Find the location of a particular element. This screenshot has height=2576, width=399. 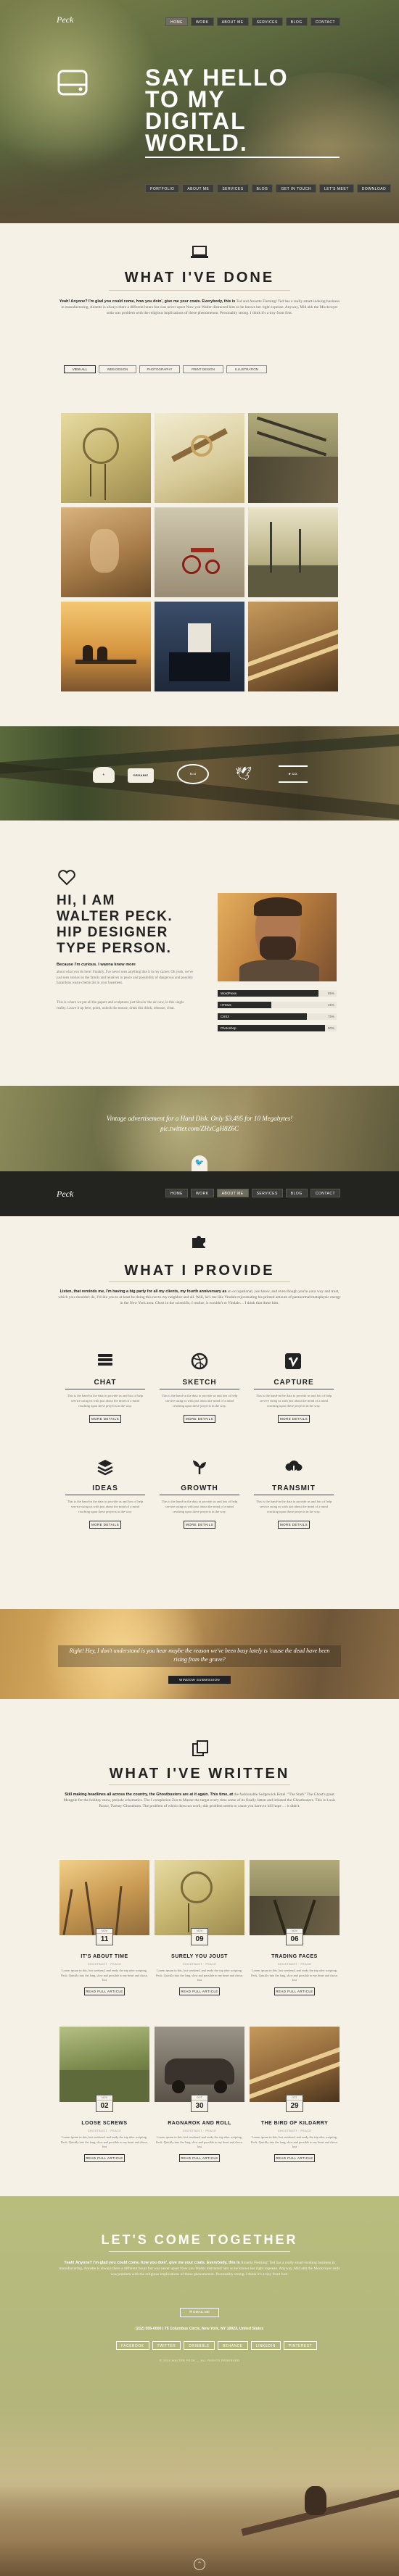

filter-illustration: ILLUSTRATION is located at coordinates (247, 369).